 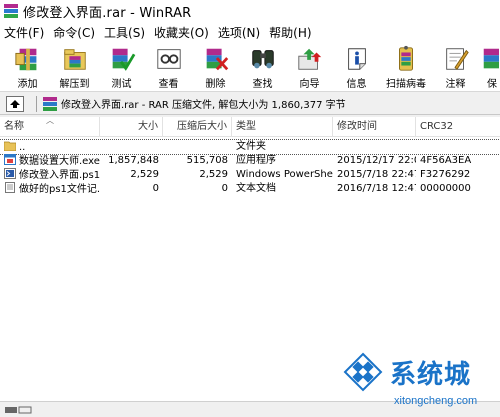 I want to click on file-packed-size: 515,708, so click(x=207, y=160).